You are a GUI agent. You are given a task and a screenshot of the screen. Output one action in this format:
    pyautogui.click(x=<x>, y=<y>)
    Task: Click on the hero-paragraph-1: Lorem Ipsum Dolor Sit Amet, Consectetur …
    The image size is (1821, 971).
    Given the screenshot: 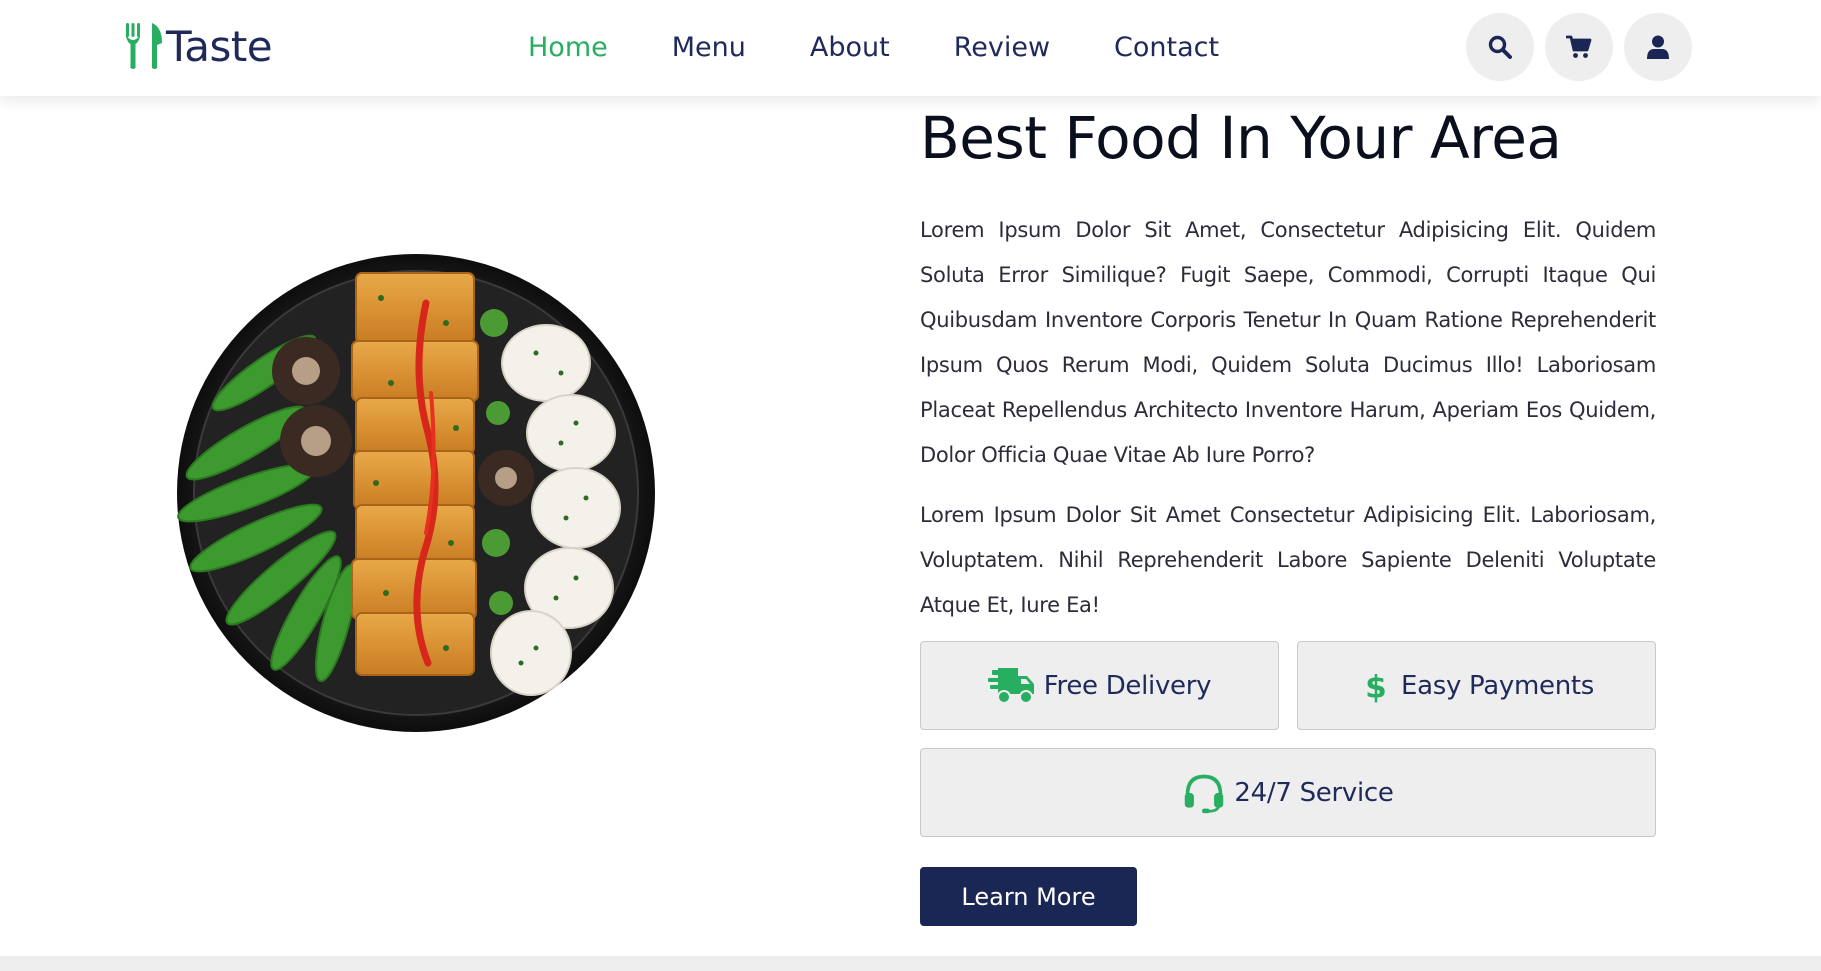 What is the action you would take?
    pyautogui.click(x=1288, y=342)
    